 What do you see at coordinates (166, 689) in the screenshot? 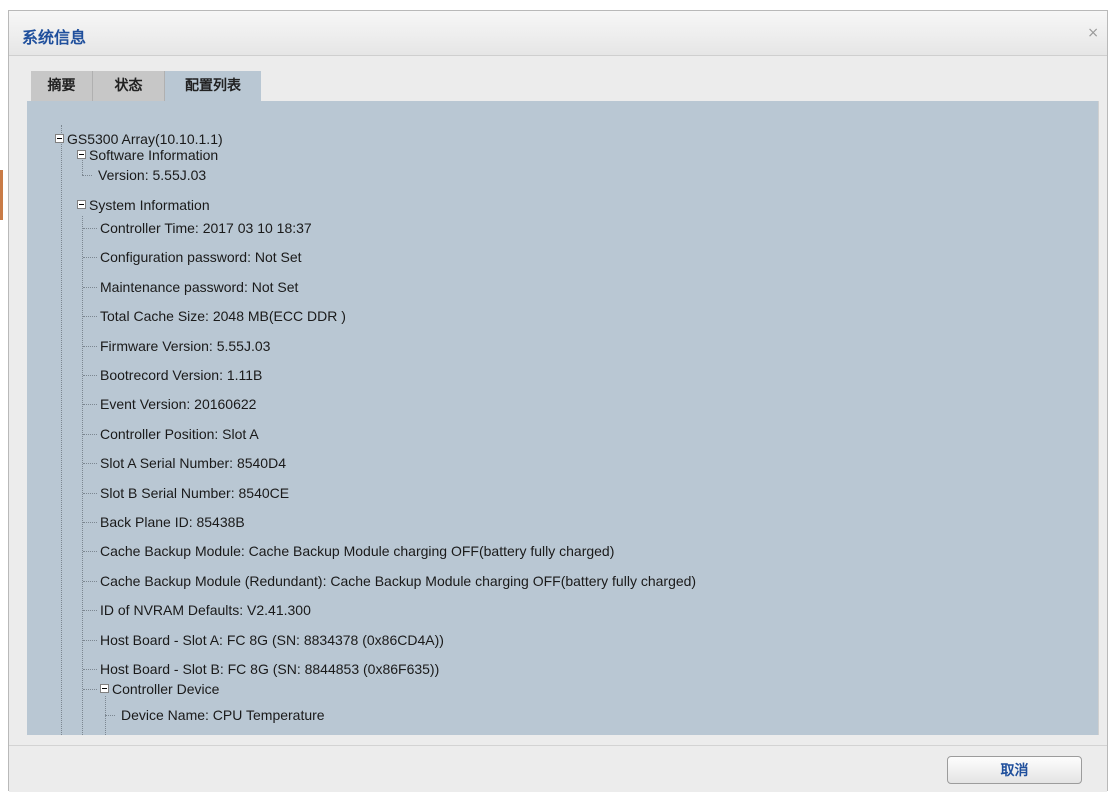
I see `tree-node-label: Controller Device` at bounding box center [166, 689].